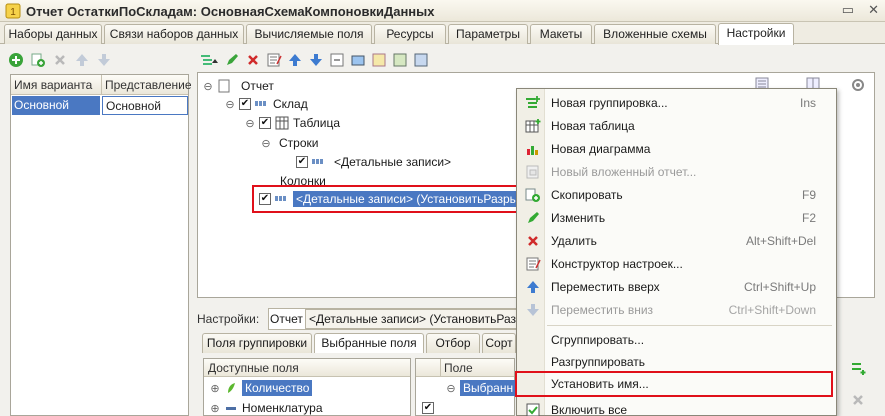 Image resolution: width=885 pixels, height=416 pixels. What do you see at coordinates (756, 34) in the screenshot?
I see `tab-settings: Настройки` at bounding box center [756, 34].